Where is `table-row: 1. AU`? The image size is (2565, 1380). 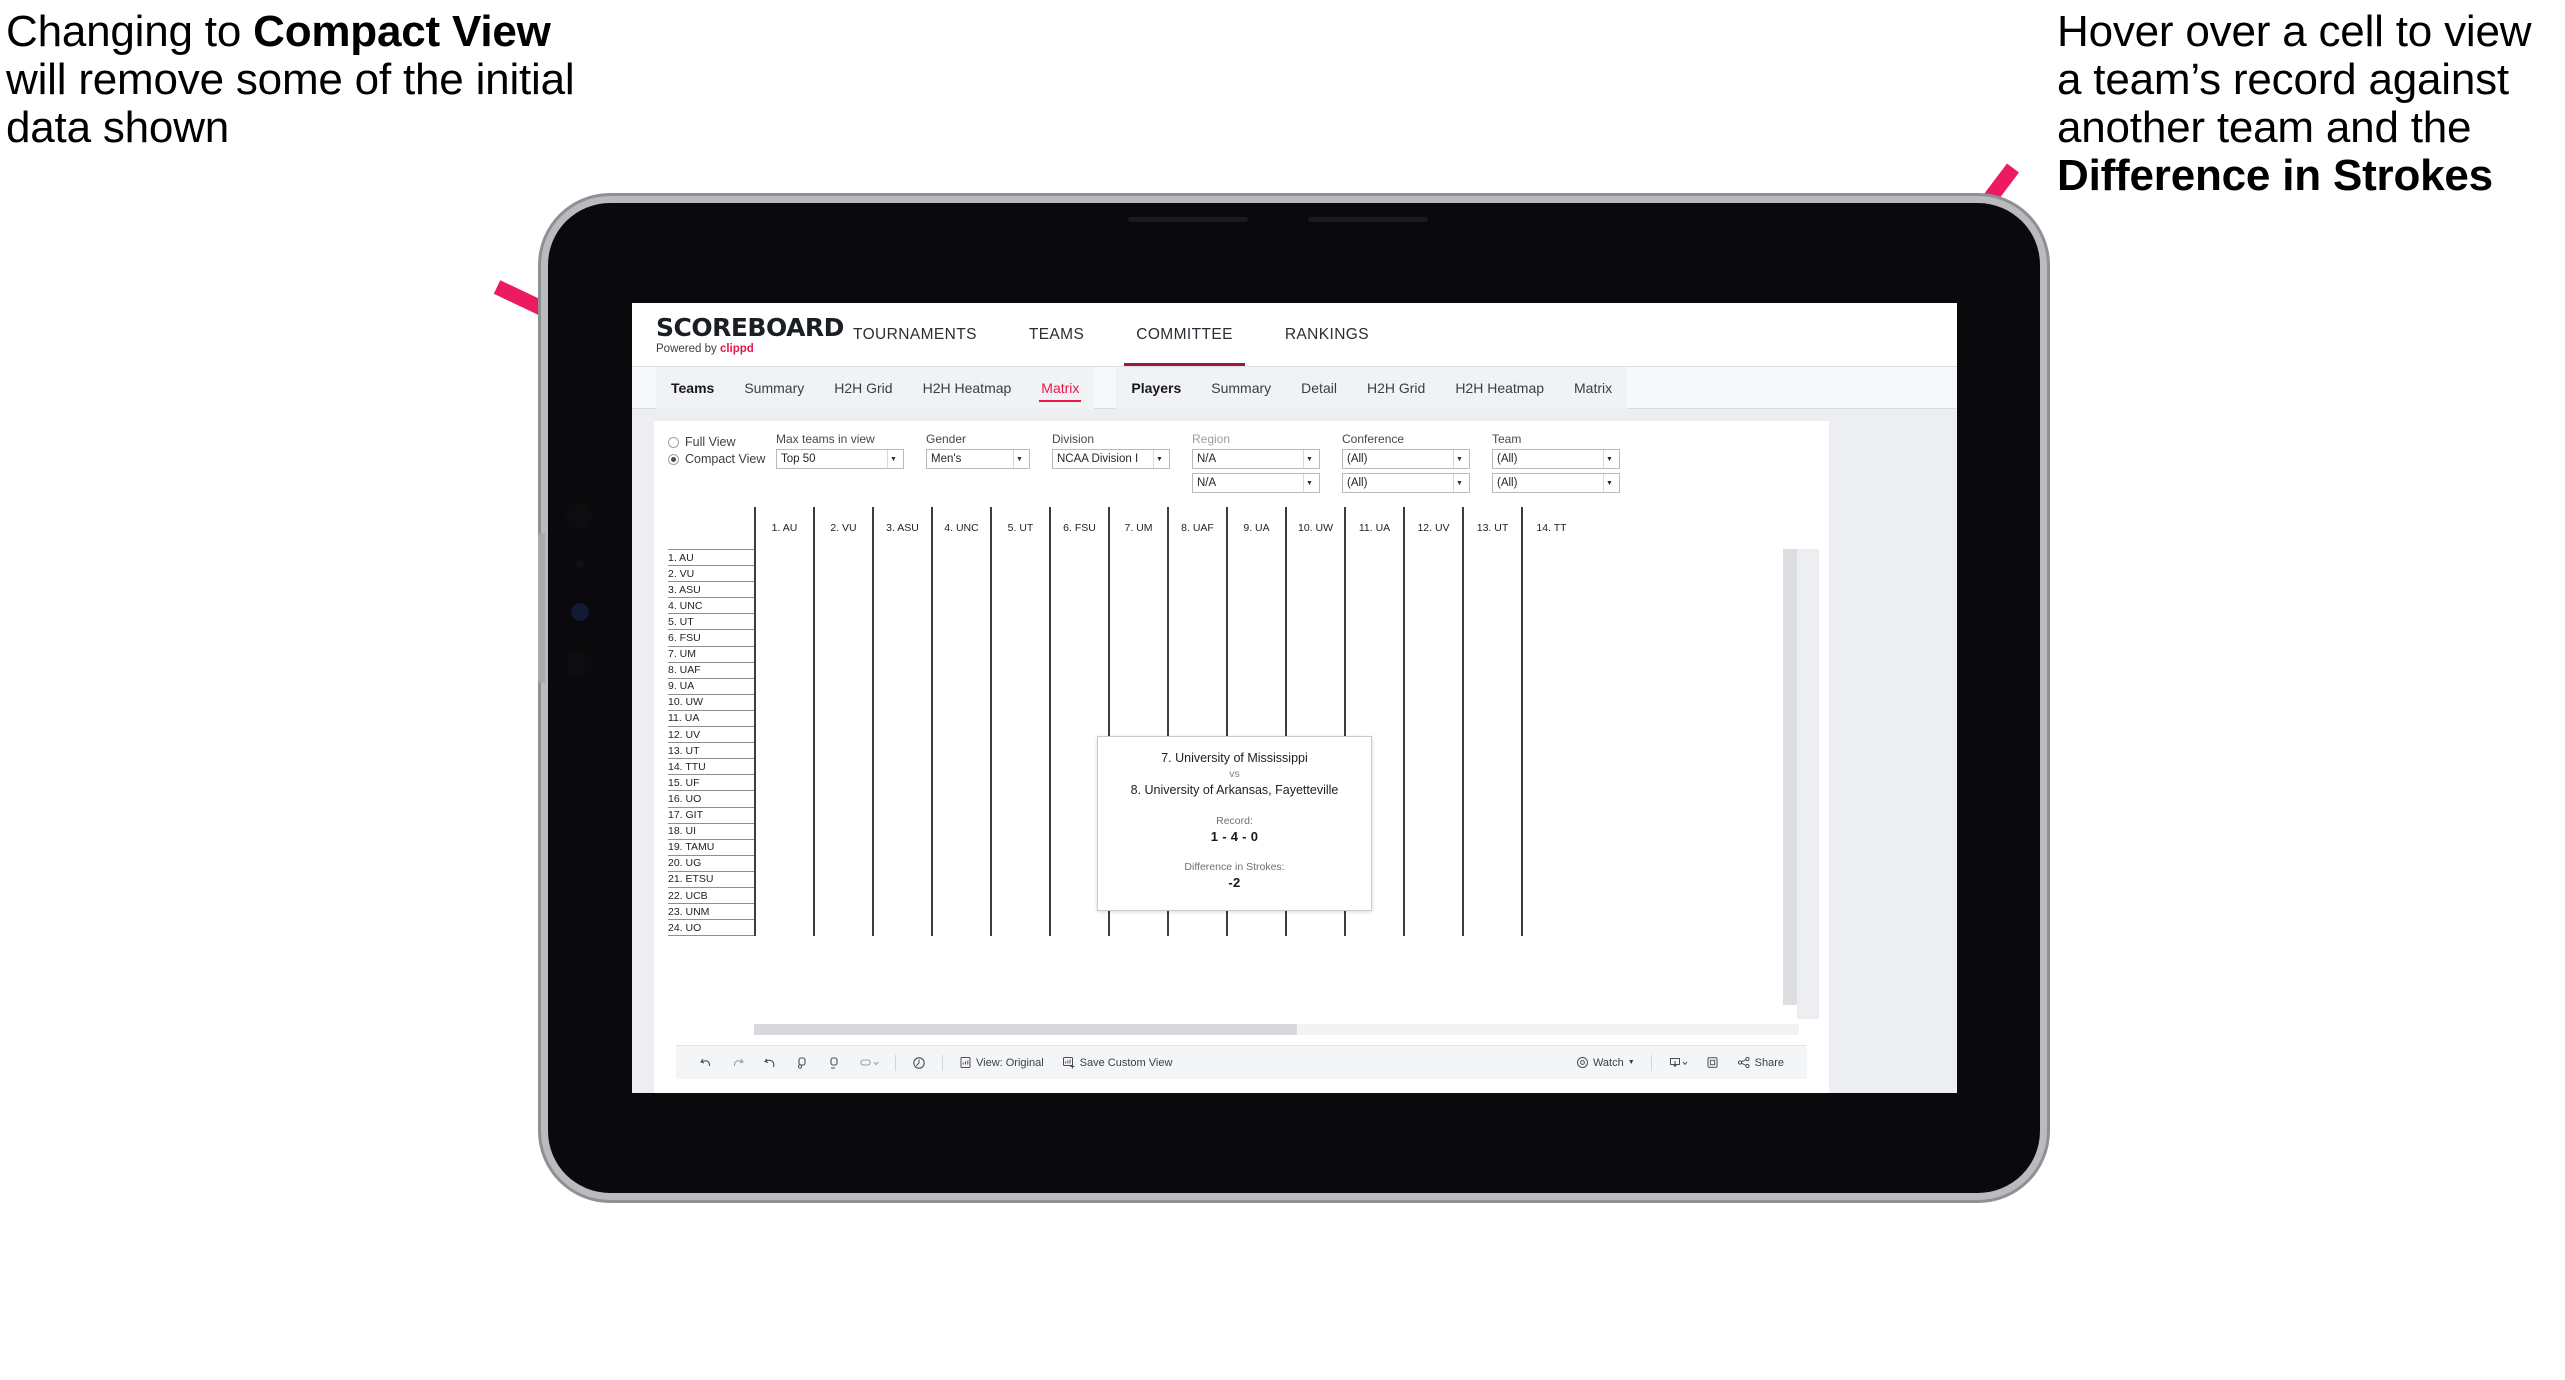
table-row: 1. AU is located at coordinates (1124, 558).